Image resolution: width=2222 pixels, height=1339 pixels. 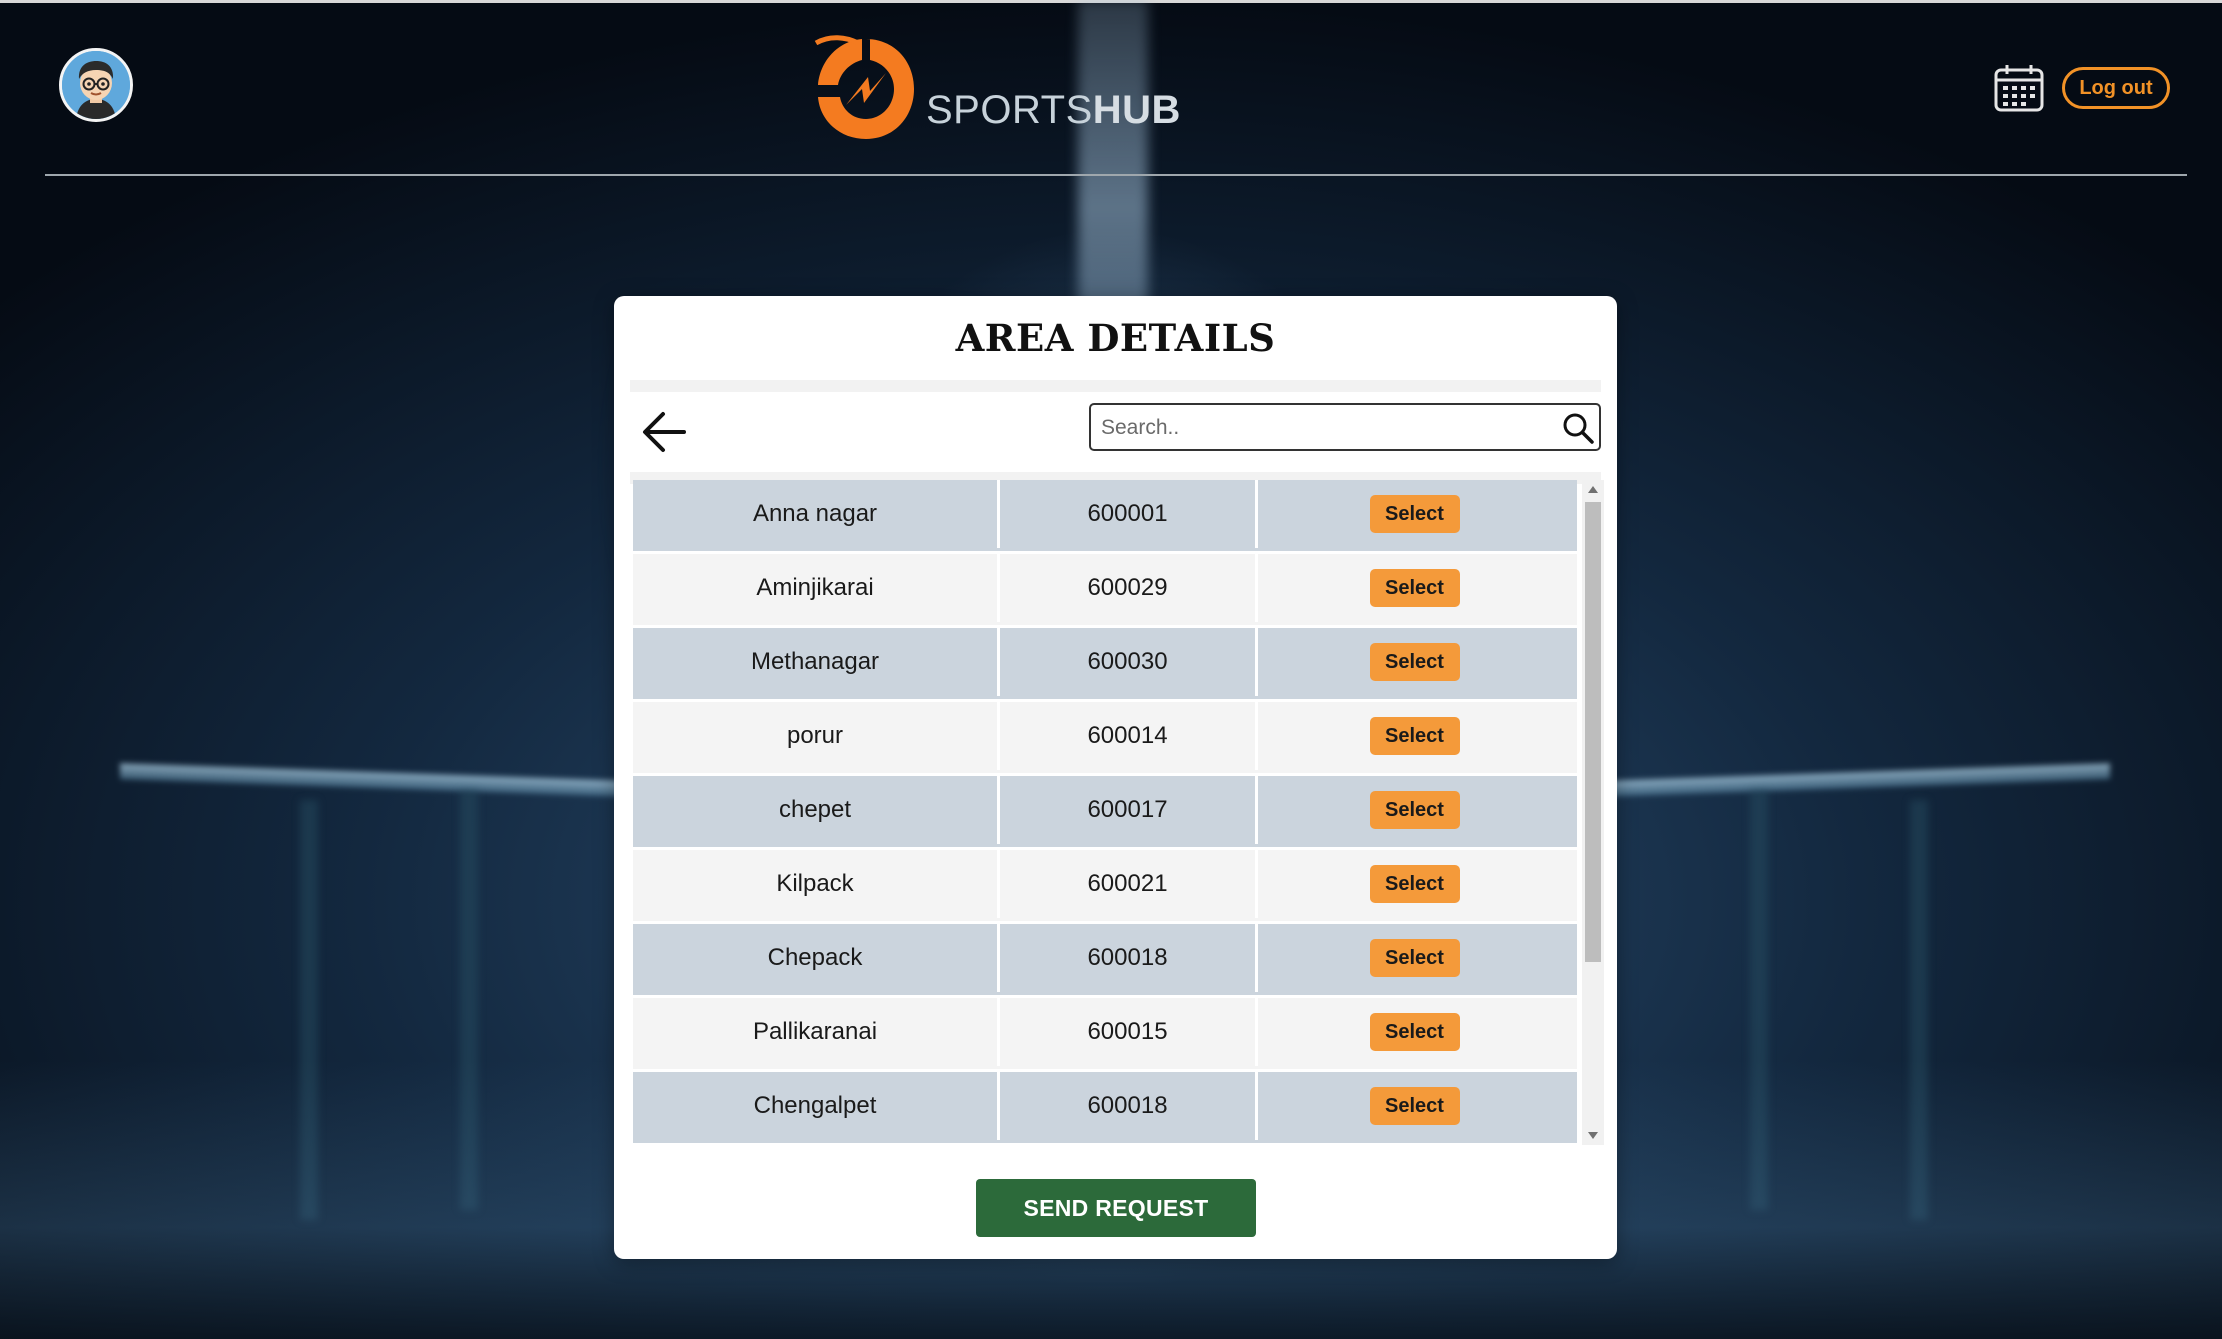 What do you see at coordinates (1129, 810) in the screenshot?
I see `pincode-cell: 600017` at bounding box center [1129, 810].